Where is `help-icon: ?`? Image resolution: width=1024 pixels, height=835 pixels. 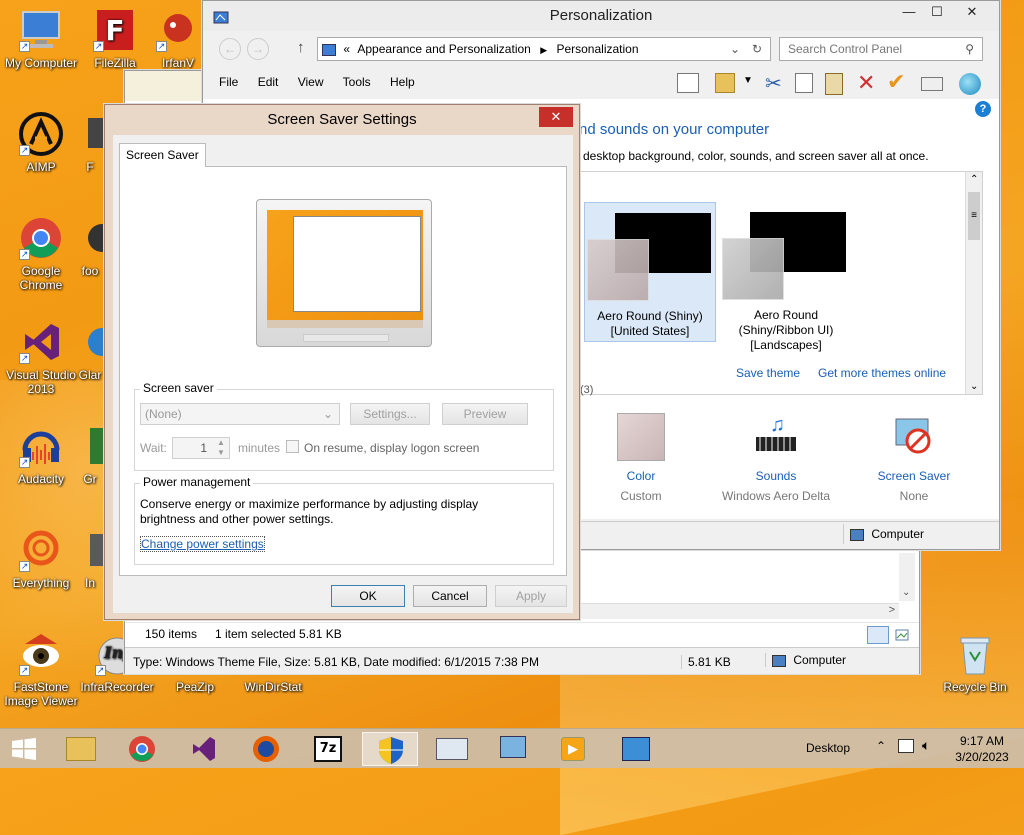 help-icon: ? is located at coordinates (983, 109).